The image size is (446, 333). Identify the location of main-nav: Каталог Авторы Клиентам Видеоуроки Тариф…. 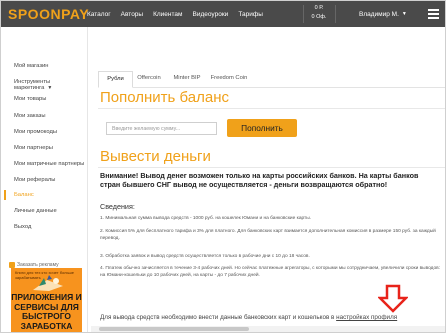
(180, 14).